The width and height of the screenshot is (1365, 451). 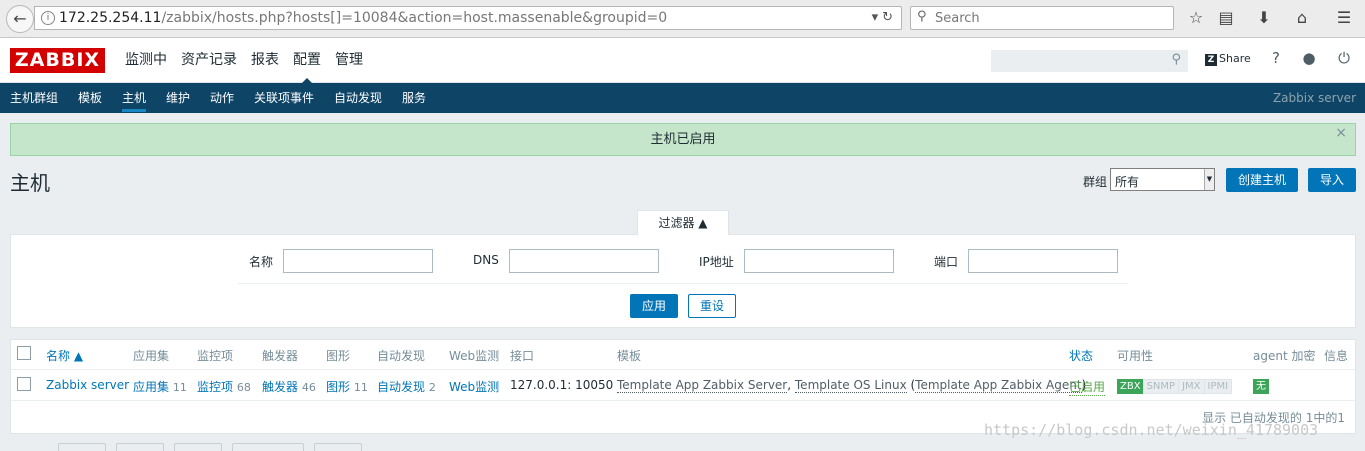 I want to click on filter-divider, so click(x=683, y=283).